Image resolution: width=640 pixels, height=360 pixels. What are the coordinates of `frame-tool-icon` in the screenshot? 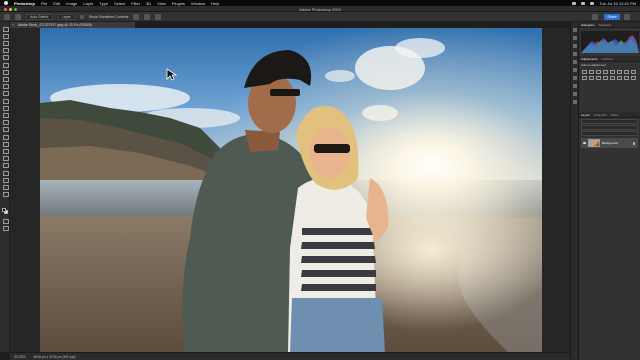 It's located at (6, 72).